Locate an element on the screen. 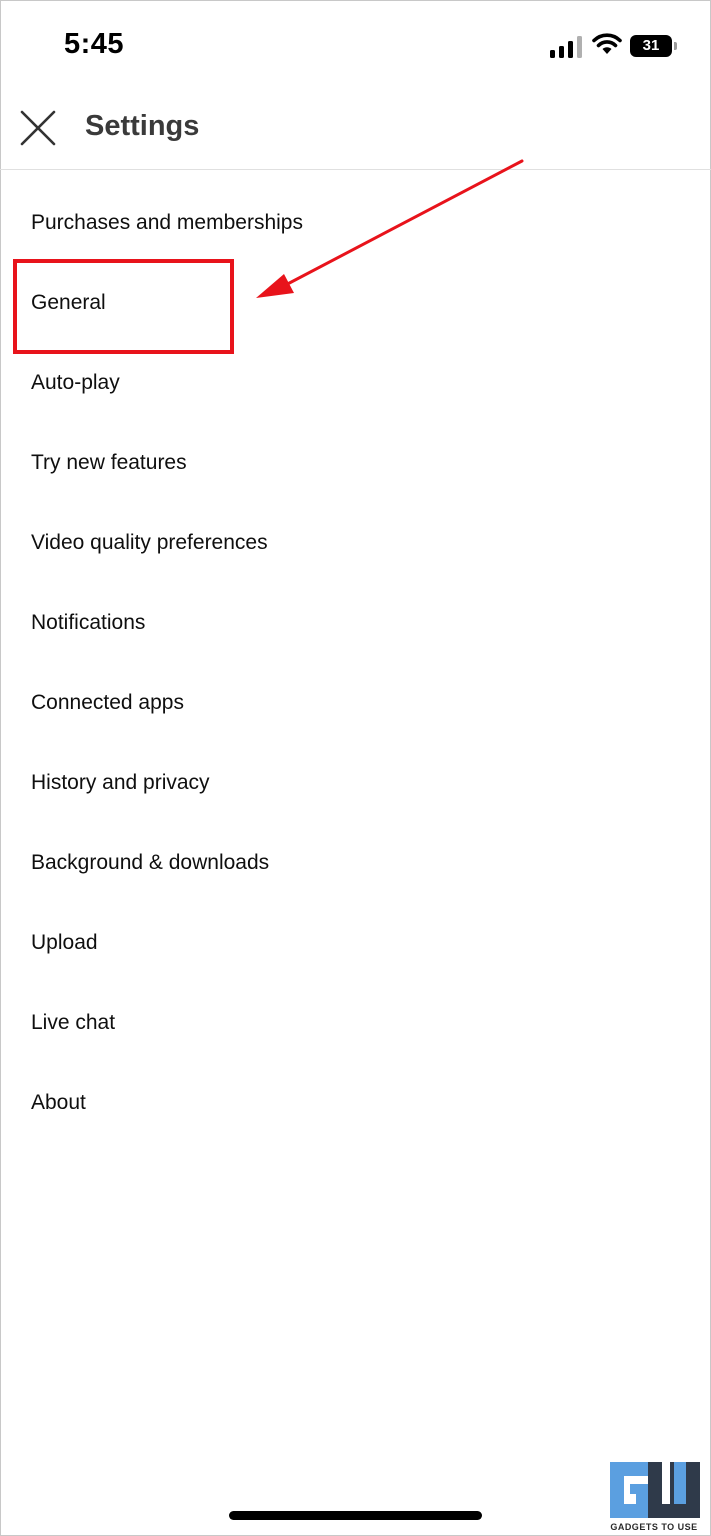 The height and width of the screenshot is (1536, 711). home-indicator is located at coordinates (355, 1515).